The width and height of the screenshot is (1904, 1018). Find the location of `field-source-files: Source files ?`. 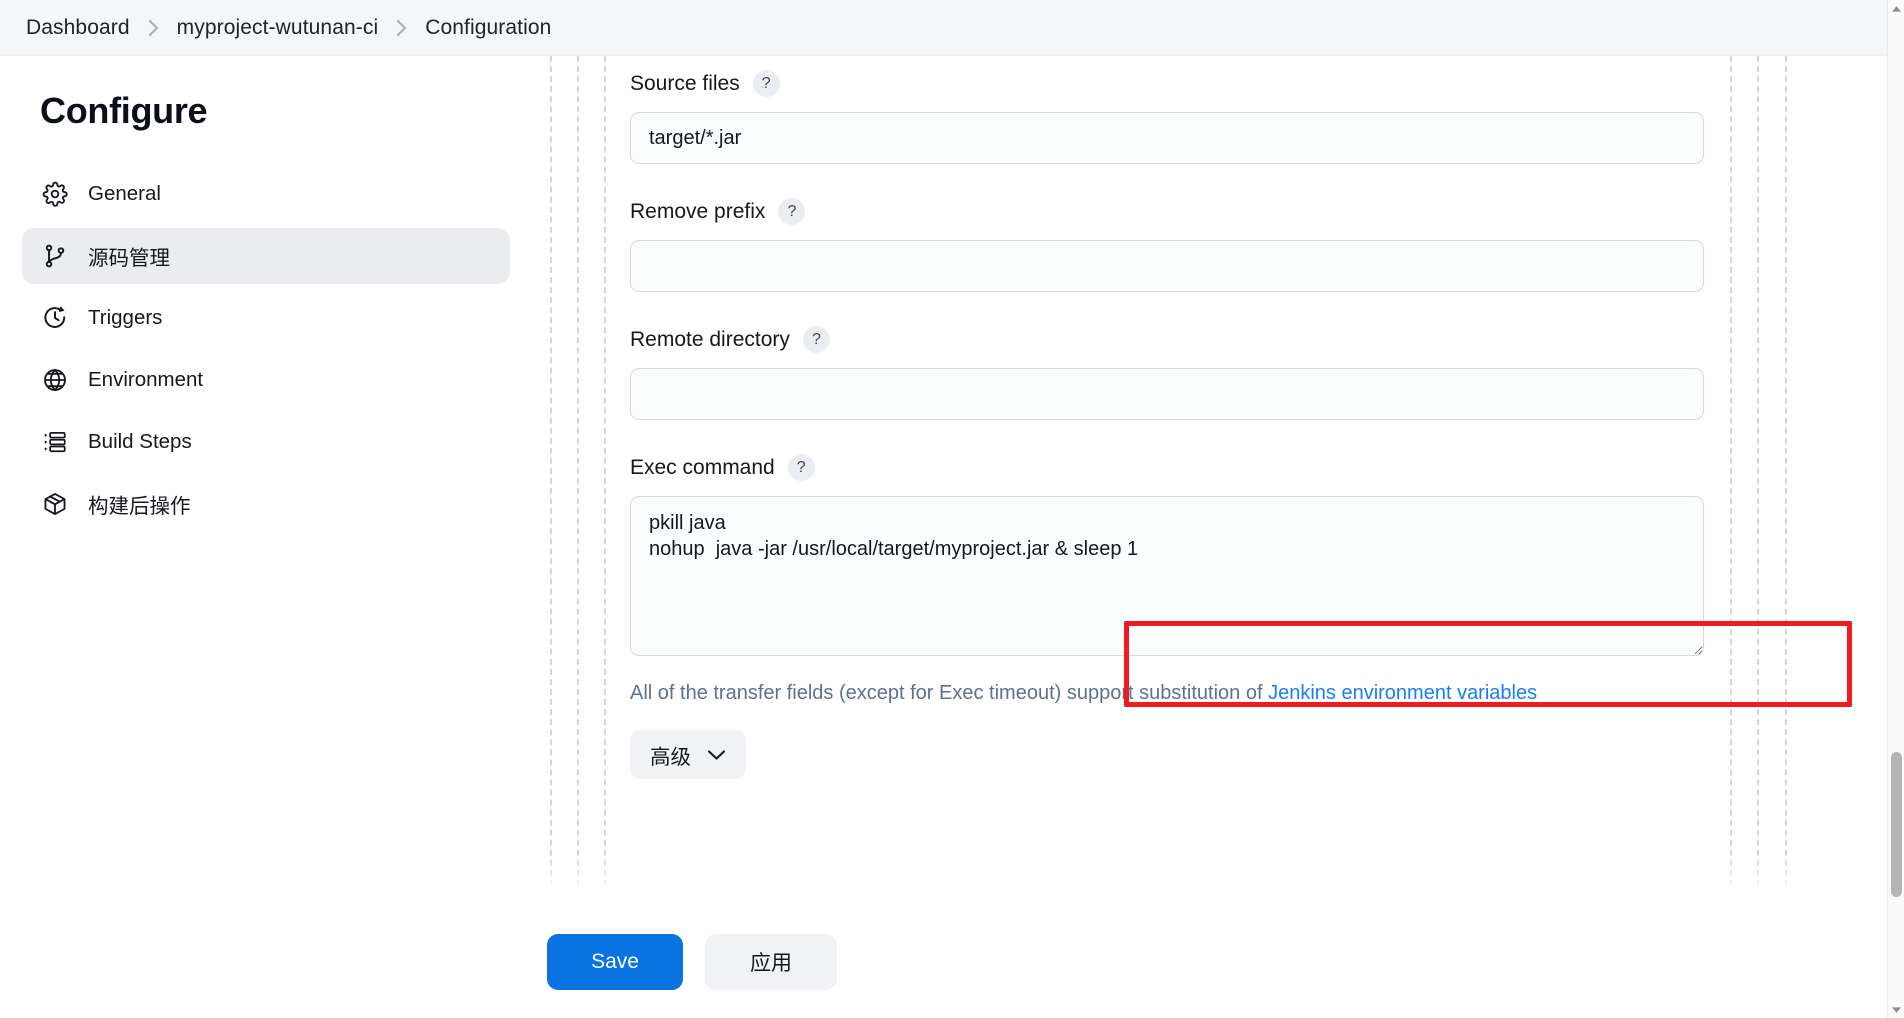

field-source-files: Source files ? is located at coordinates (1180, 110).